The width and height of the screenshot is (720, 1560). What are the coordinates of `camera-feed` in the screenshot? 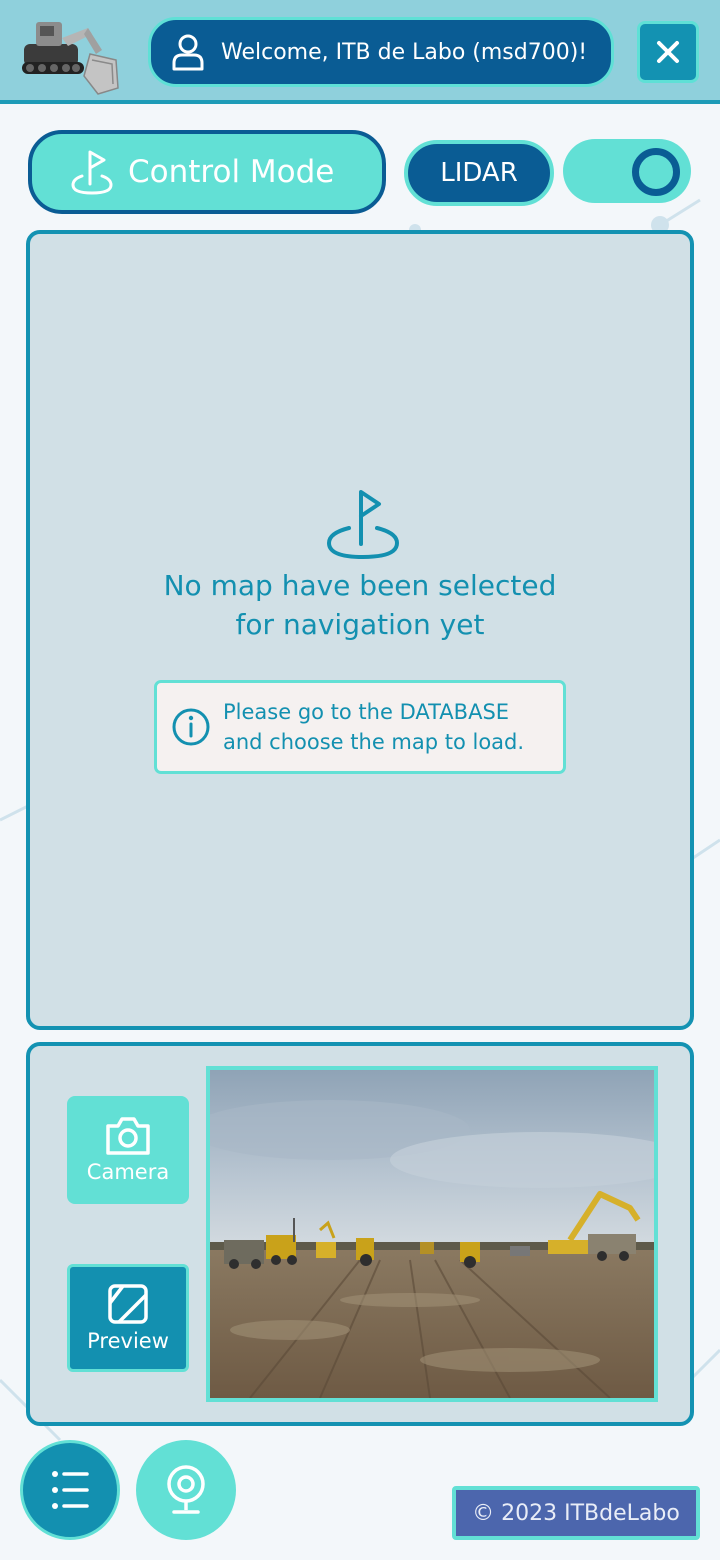 It's located at (432, 1234).